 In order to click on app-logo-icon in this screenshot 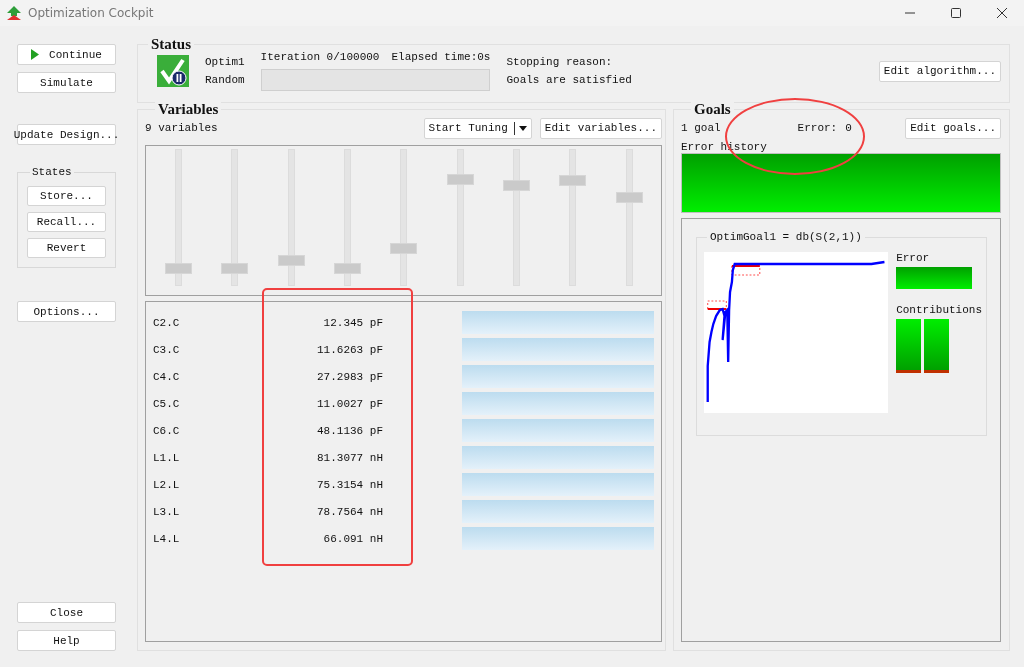, I will do `click(14, 13)`.